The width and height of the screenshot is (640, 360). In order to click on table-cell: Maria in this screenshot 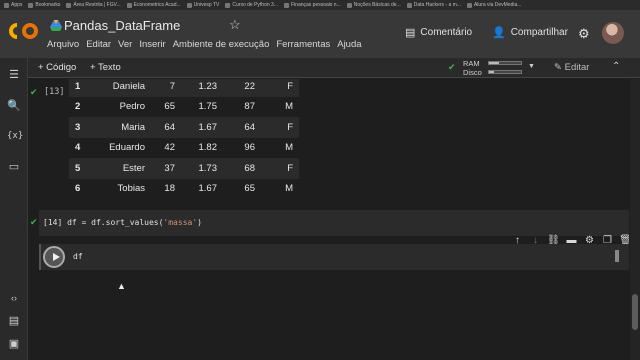, I will do `click(120, 127)`.